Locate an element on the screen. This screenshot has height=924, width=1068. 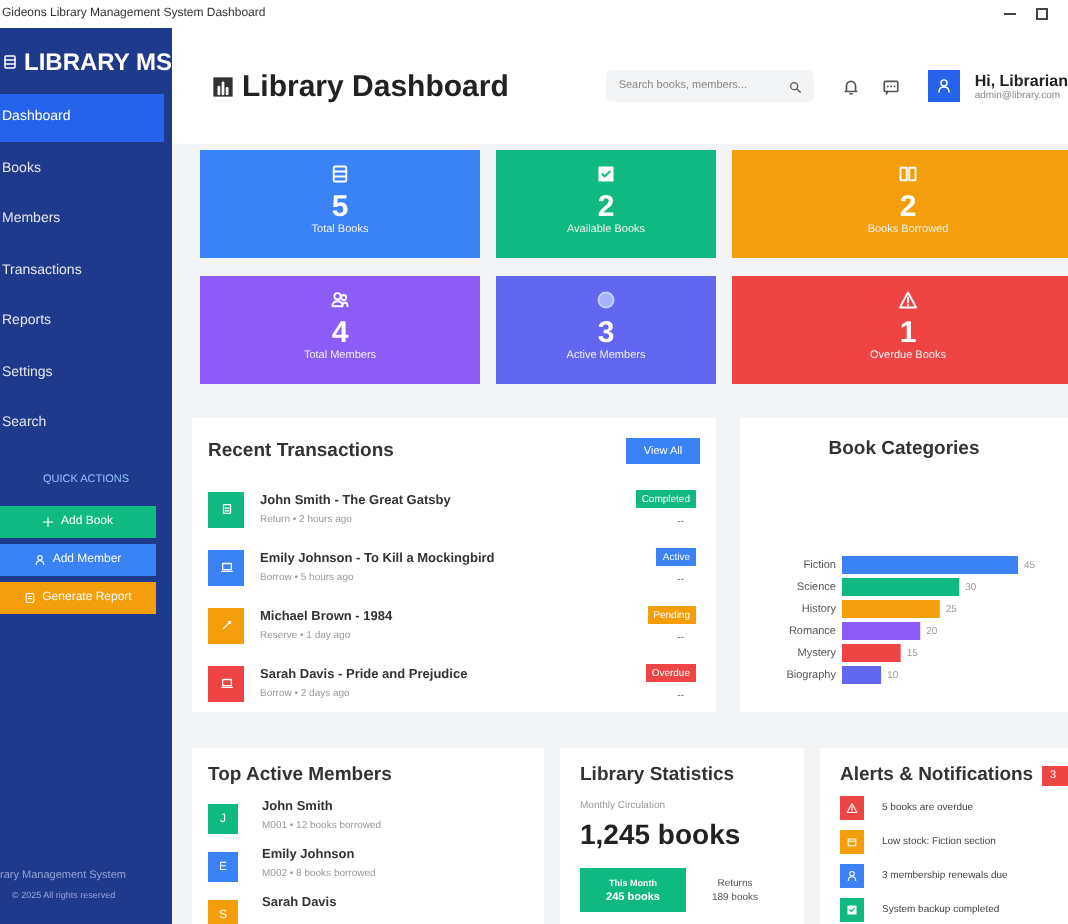
card-title: Alerts & Notifications is located at coordinates (937, 775).